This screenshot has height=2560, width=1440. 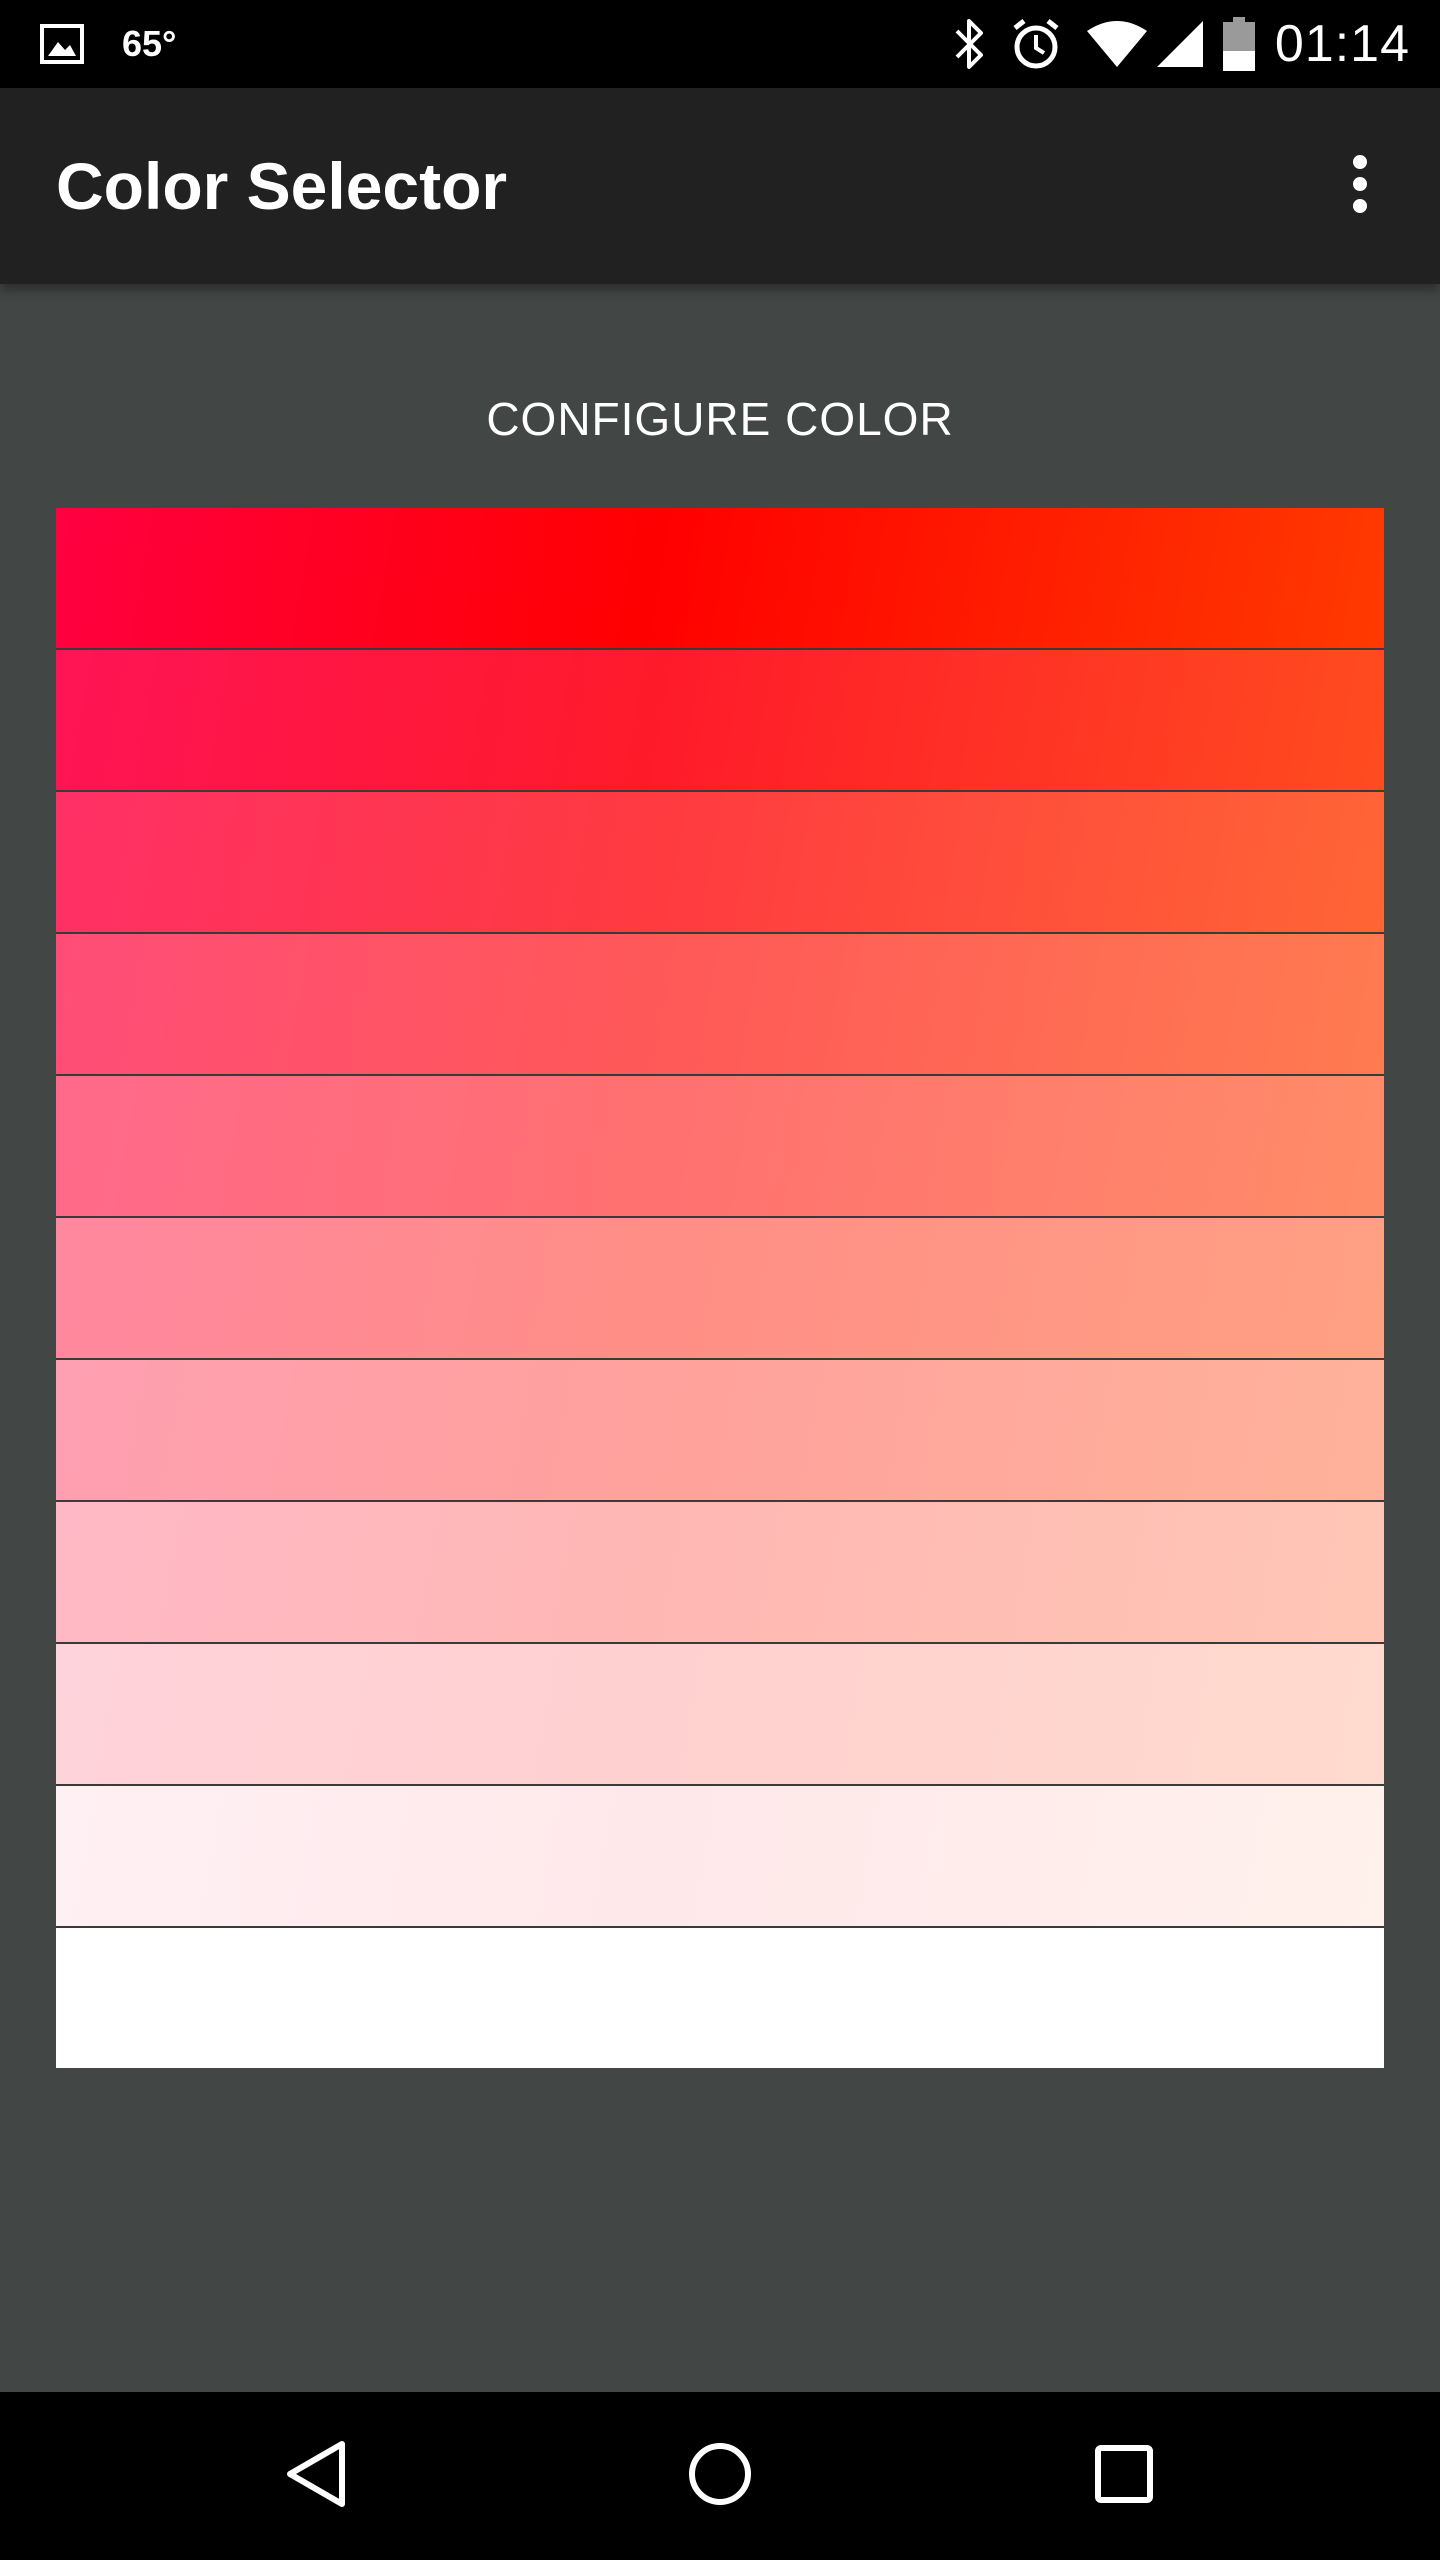 I want to click on status-bar: 65° 01:14, so click(x=720, y=44).